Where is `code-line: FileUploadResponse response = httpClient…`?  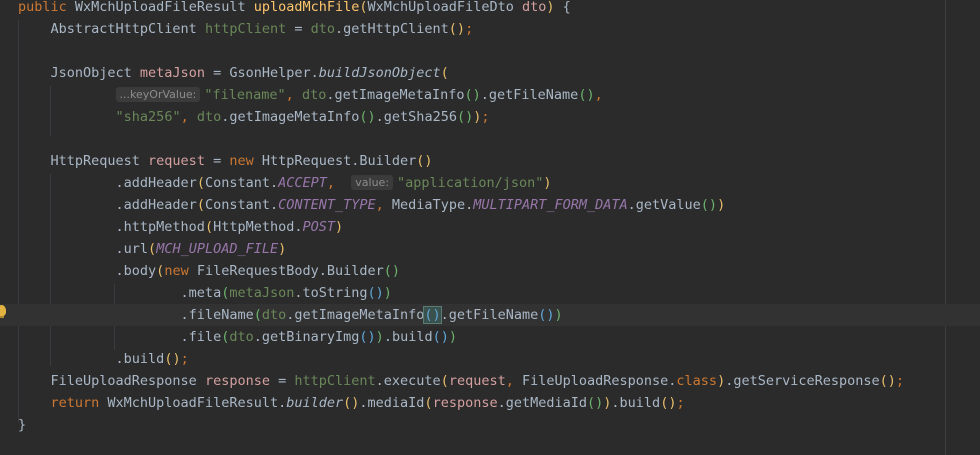 code-line: FileUploadResponse response = httpClient… is located at coordinates (490, 381).